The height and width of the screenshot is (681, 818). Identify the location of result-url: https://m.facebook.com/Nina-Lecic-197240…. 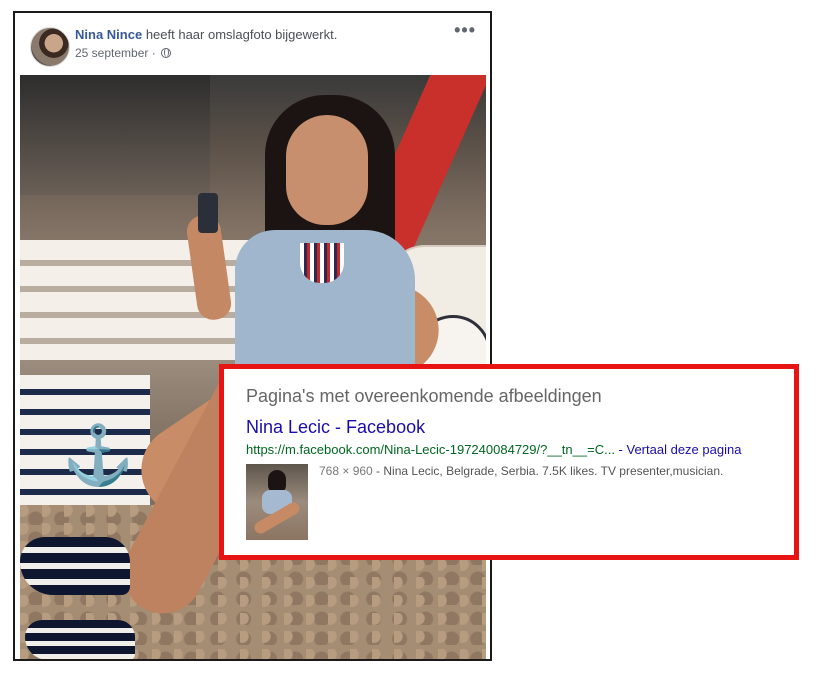
(430, 449).